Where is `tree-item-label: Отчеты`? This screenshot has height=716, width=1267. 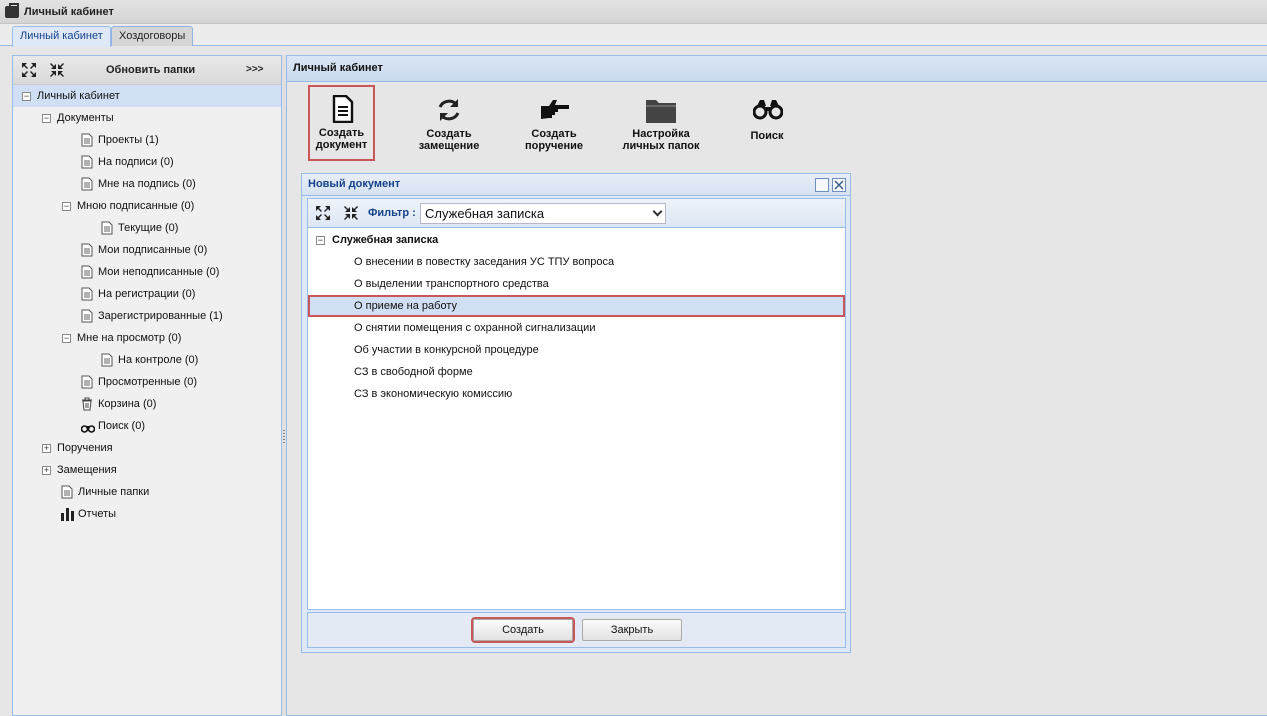
tree-item-label: Отчеты is located at coordinates (97, 514).